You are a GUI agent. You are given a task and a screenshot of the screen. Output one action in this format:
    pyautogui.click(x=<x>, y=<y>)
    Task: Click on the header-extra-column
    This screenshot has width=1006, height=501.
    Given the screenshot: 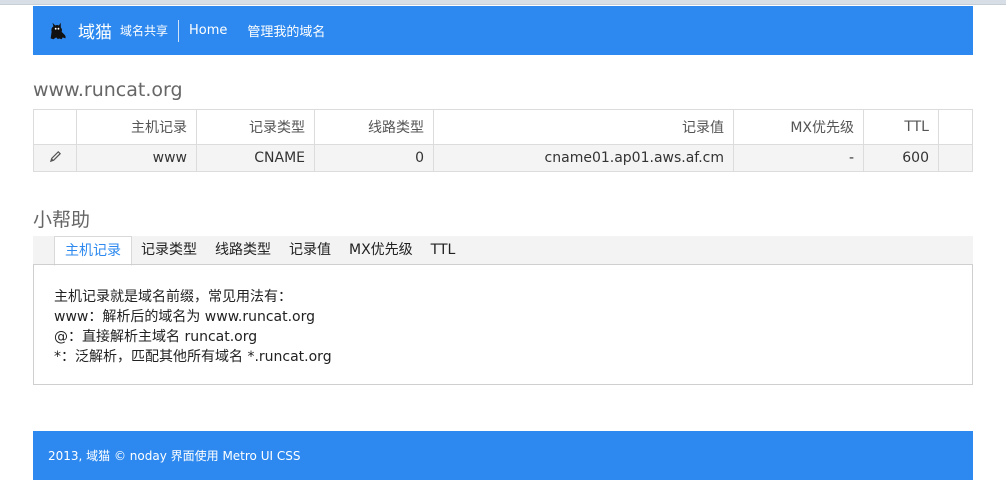 What is the action you would take?
    pyautogui.click(x=955, y=127)
    